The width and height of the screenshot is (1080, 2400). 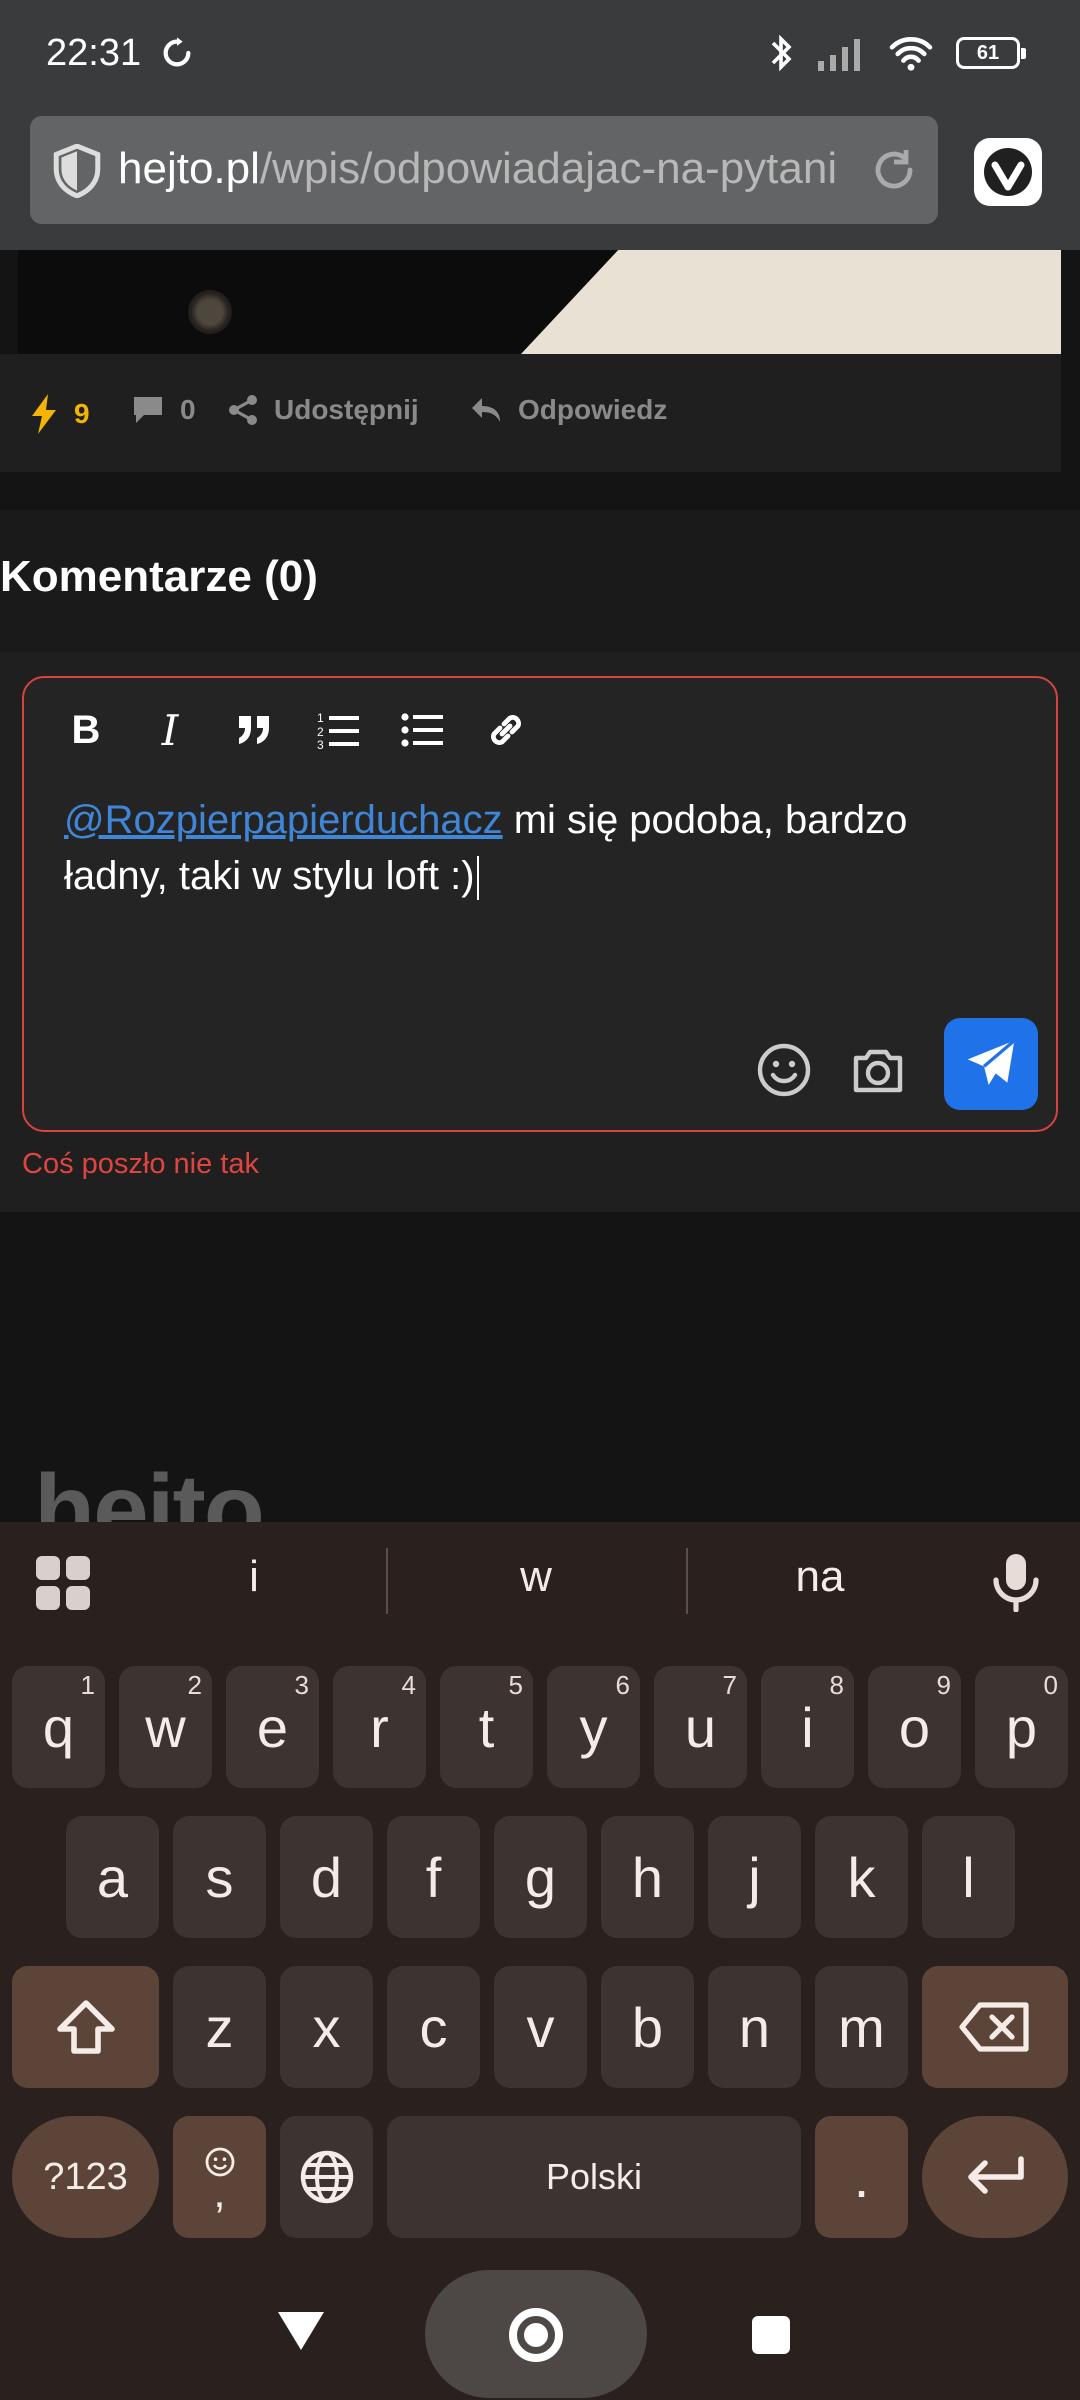 I want to click on link-icon, so click(x=506, y=730).